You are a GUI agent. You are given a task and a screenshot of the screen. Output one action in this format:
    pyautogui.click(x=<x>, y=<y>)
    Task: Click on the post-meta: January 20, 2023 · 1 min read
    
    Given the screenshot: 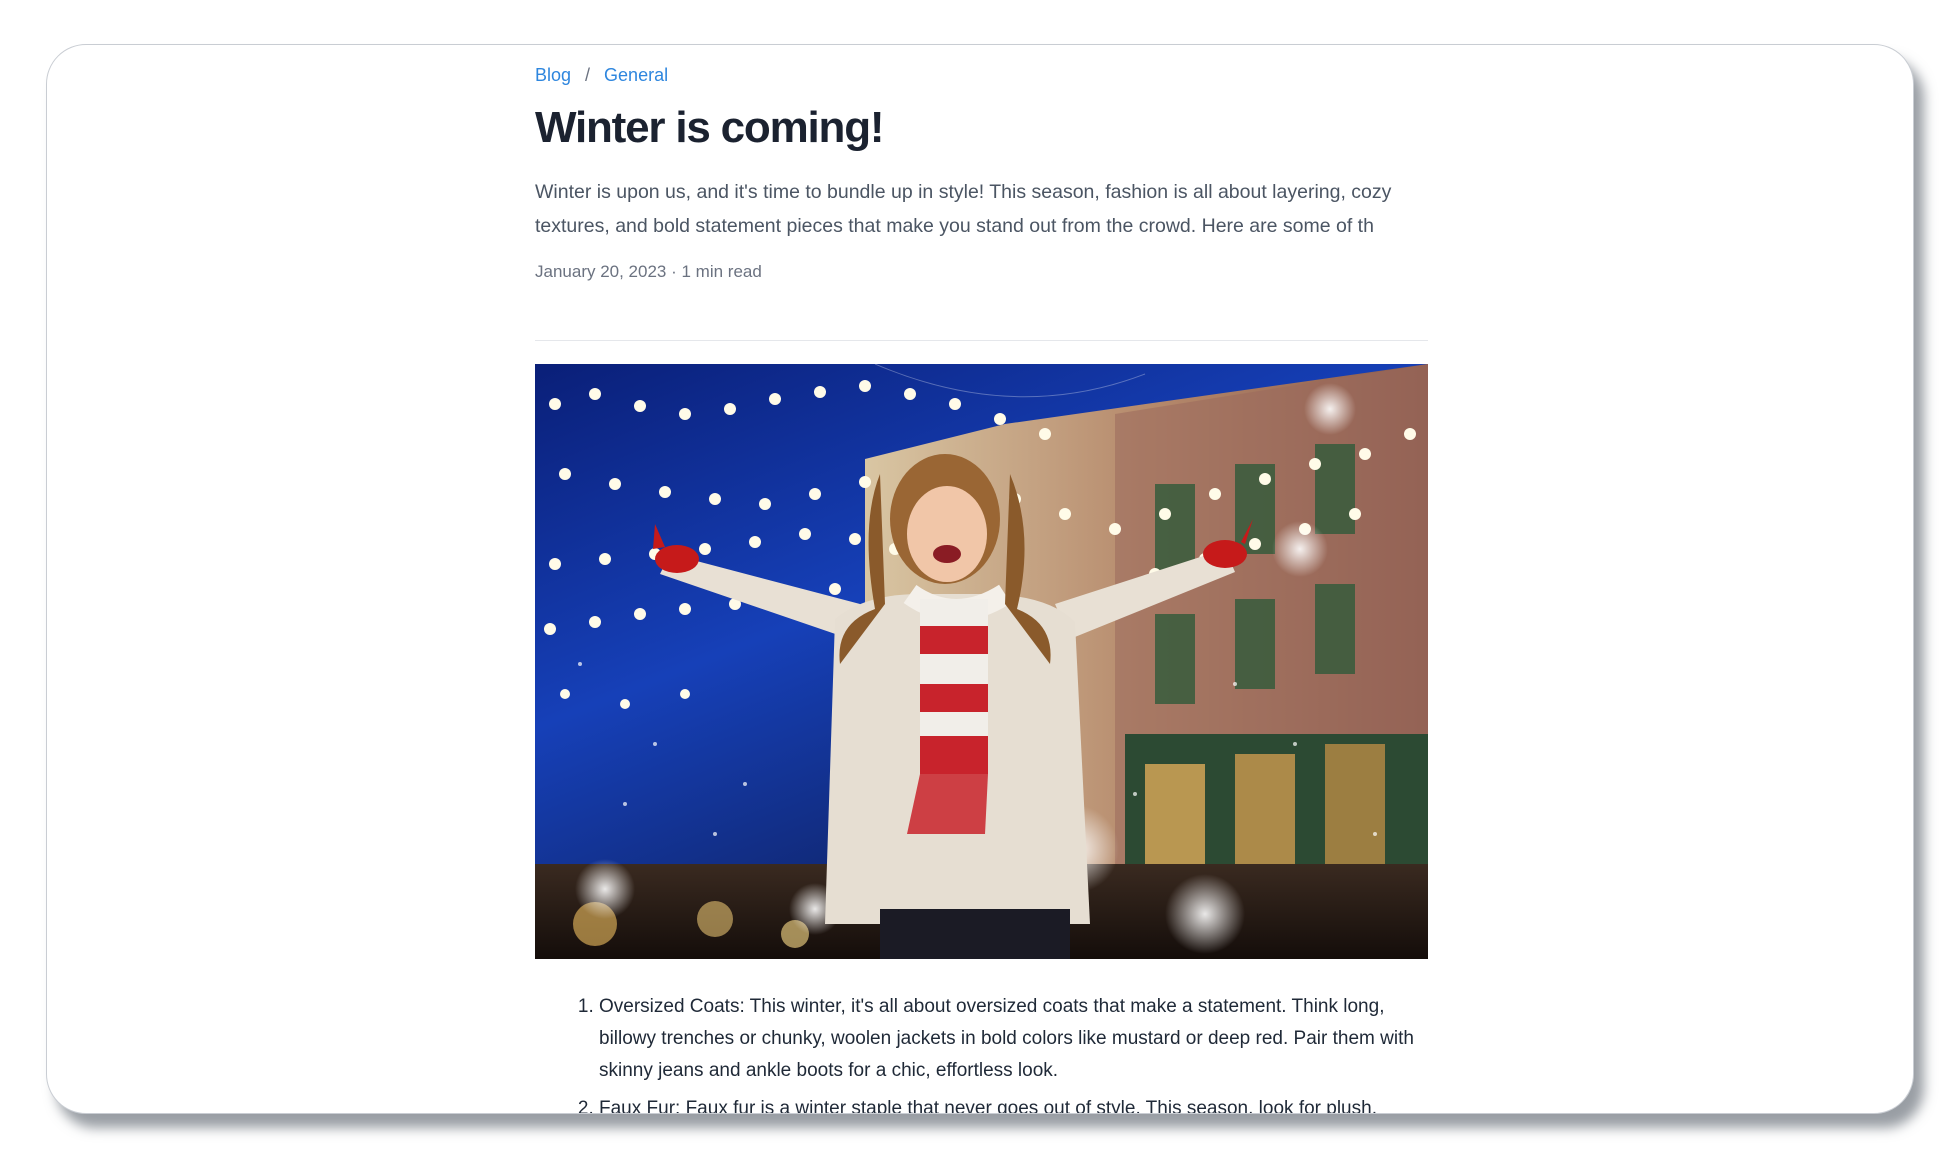 What is the action you would take?
    pyautogui.click(x=648, y=271)
    